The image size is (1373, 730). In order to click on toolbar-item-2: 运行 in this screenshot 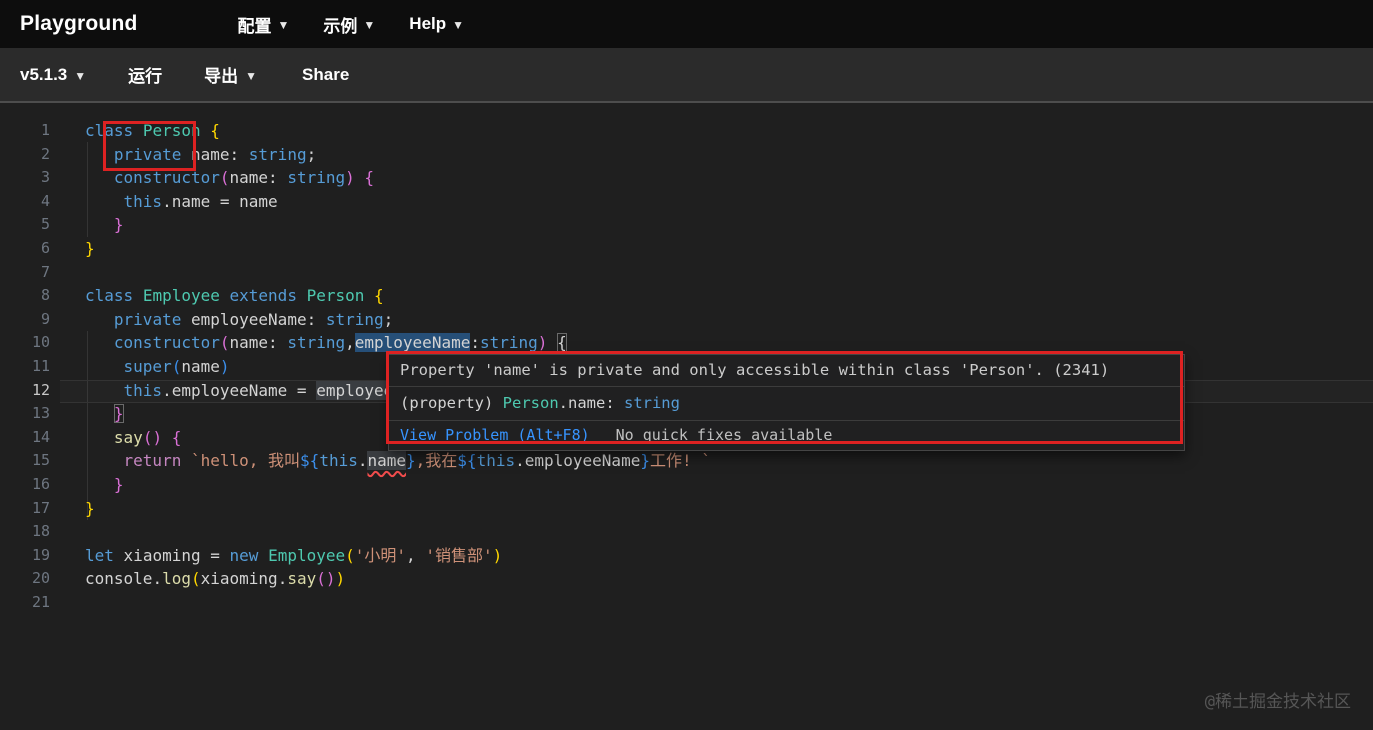, I will do `click(145, 74)`.